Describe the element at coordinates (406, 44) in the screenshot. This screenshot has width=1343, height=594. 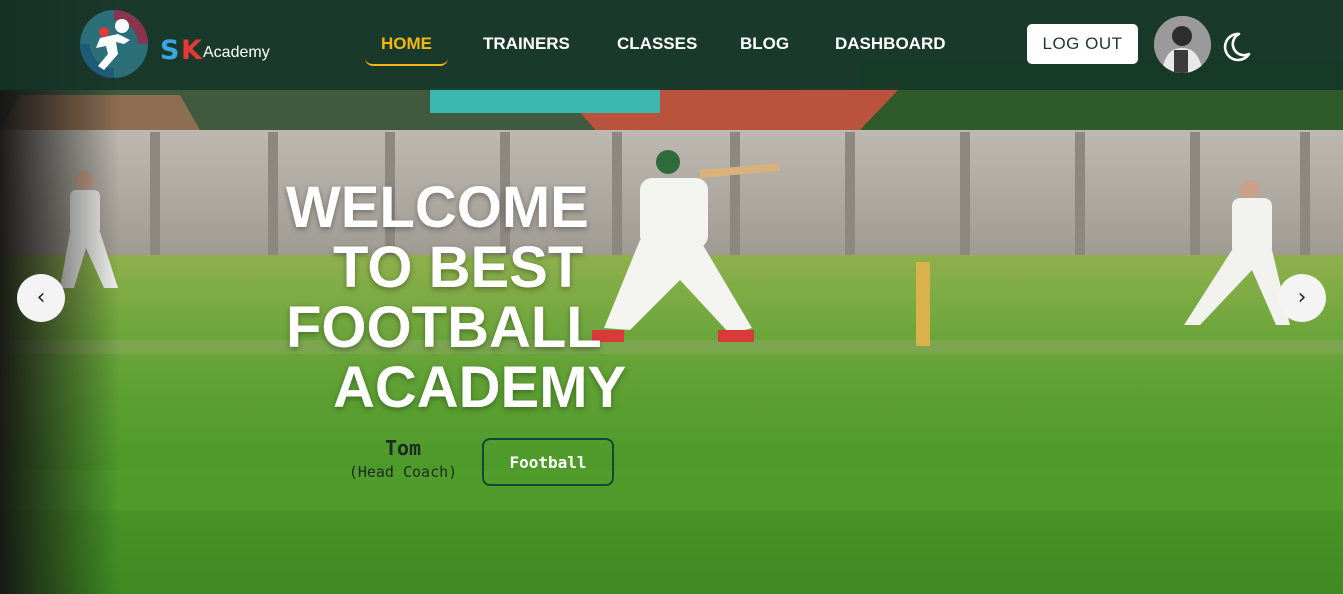
I see `nav-home: HOME` at that location.